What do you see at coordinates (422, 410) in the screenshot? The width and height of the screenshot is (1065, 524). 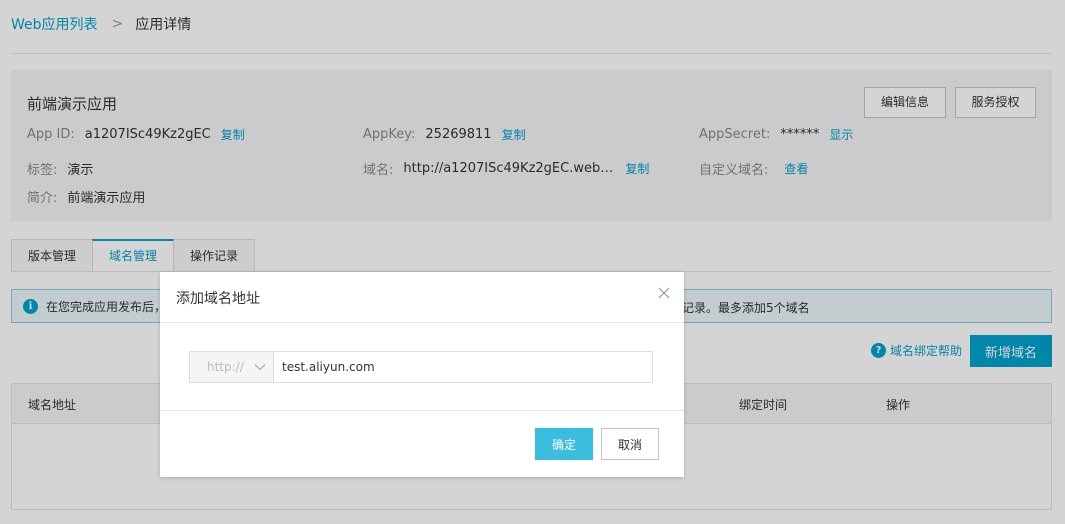 I see `dialog-divider-bottom` at bounding box center [422, 410].